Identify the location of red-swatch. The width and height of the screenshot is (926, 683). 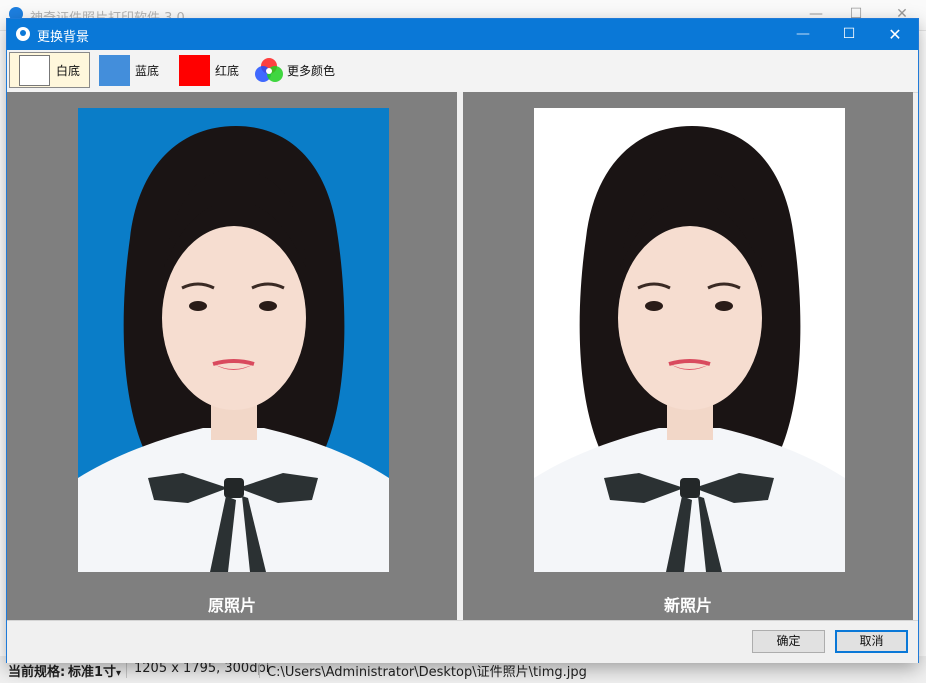
(194, 70).